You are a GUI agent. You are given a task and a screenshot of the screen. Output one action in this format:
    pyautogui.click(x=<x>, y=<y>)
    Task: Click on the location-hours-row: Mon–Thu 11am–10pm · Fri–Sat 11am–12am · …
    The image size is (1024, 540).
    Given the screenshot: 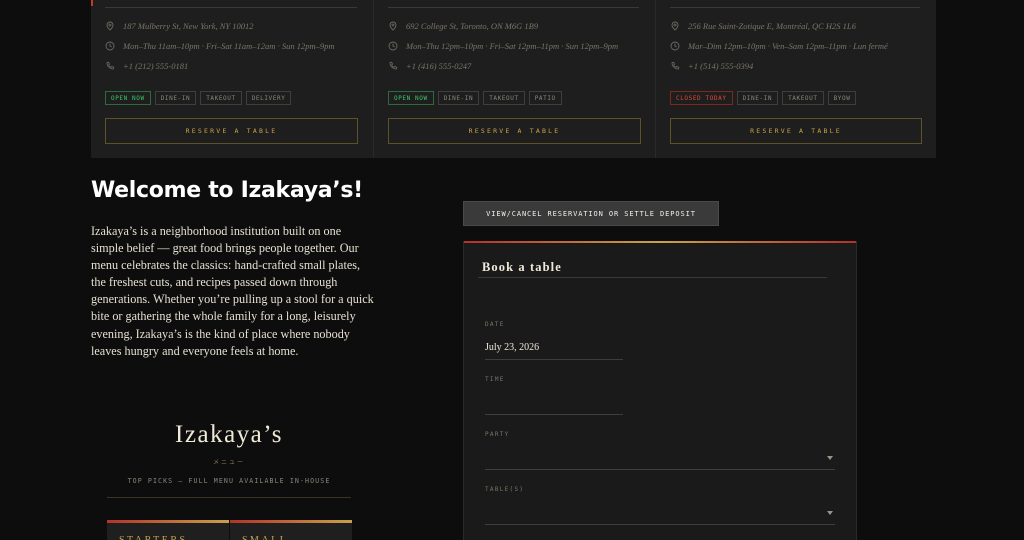 What is the action you would take?
    pyautogui.click(x=219, y=46)
    